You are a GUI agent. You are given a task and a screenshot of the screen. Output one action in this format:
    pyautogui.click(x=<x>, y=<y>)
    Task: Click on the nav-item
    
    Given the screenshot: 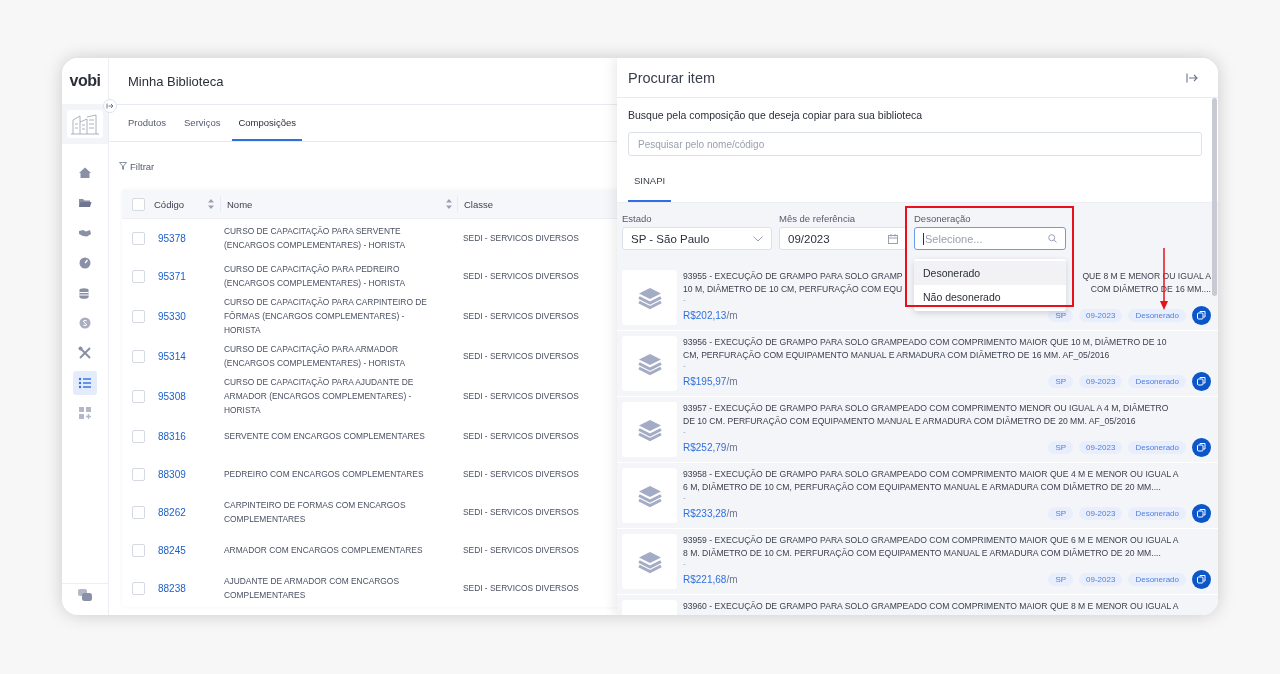 What is the action you would take?
    pyautogui.click(x=85, y=383)
    